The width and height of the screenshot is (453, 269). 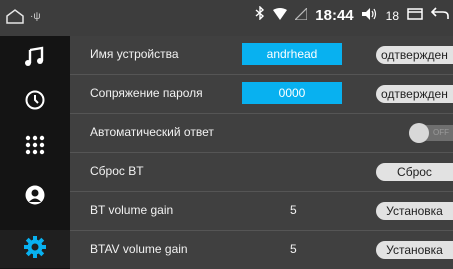 I want to click on btav-volume-set-button: Установка, so click(x=414, y=250).